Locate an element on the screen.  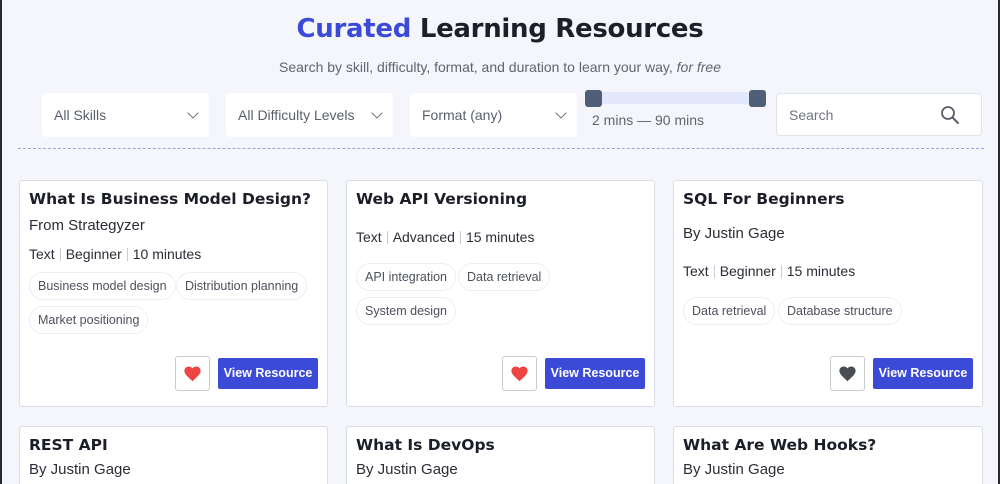
skills-select: All Skills is located at coordinates (125, 115).